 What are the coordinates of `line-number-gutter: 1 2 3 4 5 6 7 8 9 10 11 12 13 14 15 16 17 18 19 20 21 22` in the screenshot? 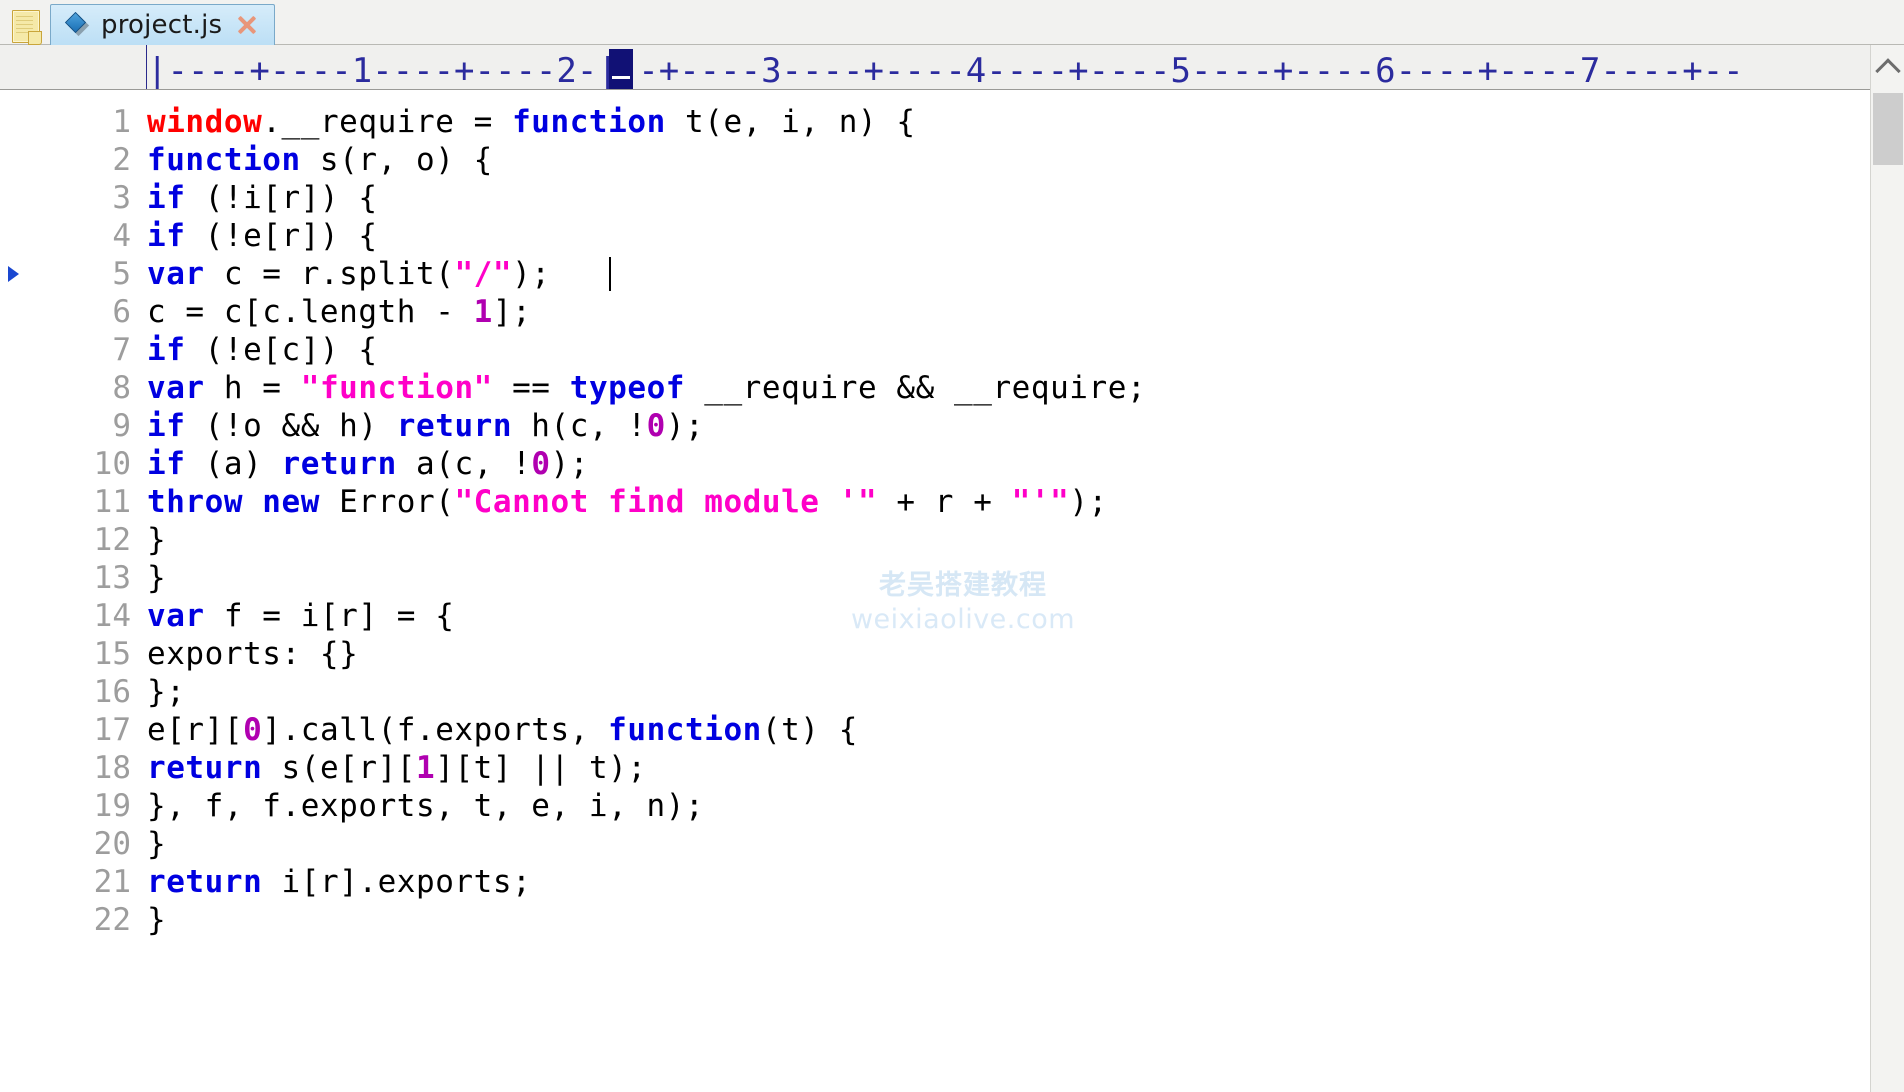 It's located at (81, 591).